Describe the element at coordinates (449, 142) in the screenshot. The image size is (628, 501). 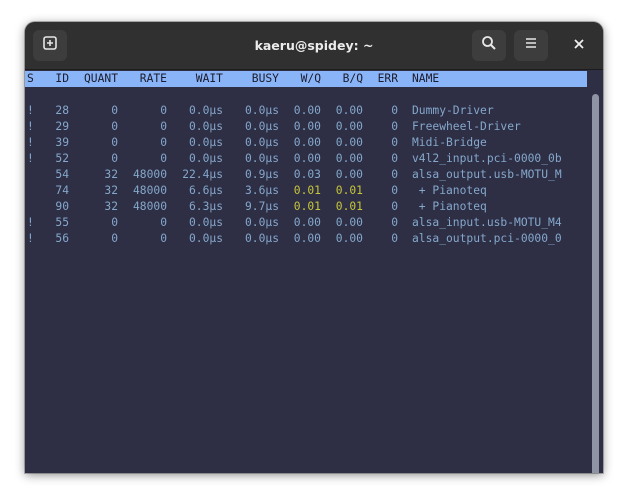
I see `cell-name: Midi-Bridge` at that location.